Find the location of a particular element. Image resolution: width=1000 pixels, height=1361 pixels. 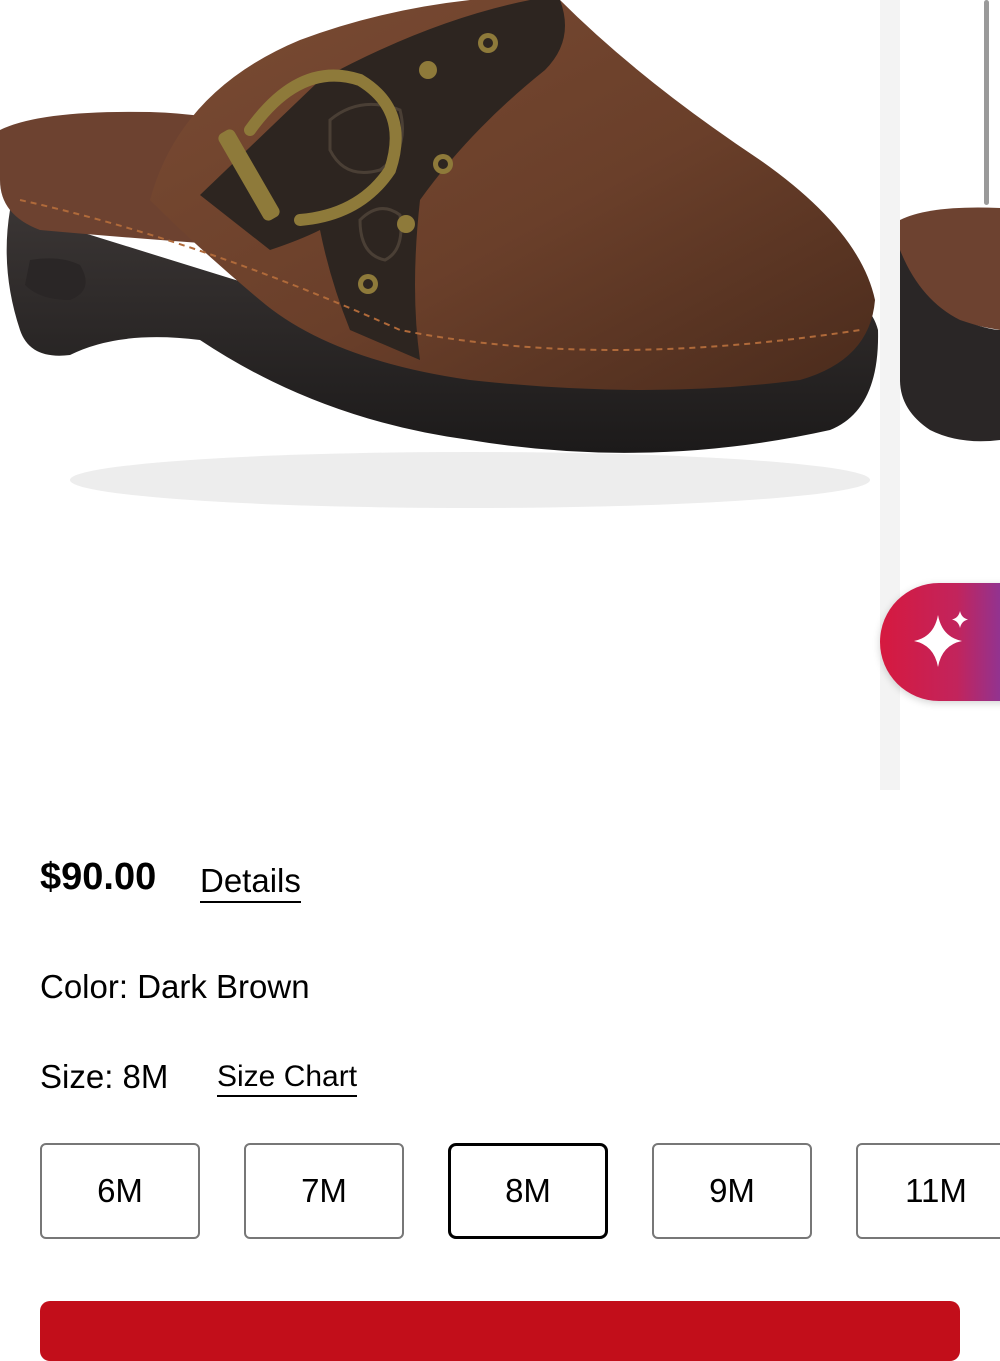

size-option-9m: 9M is located at coordinates (732, 1191).